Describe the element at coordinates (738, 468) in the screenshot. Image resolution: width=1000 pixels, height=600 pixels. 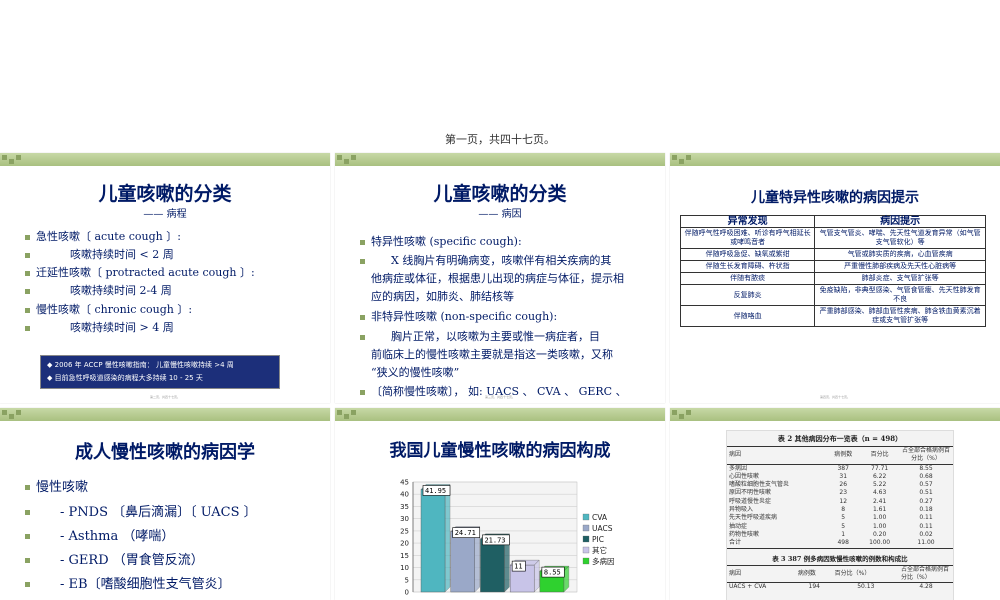
I see `table-cell: 多病因` at that location.